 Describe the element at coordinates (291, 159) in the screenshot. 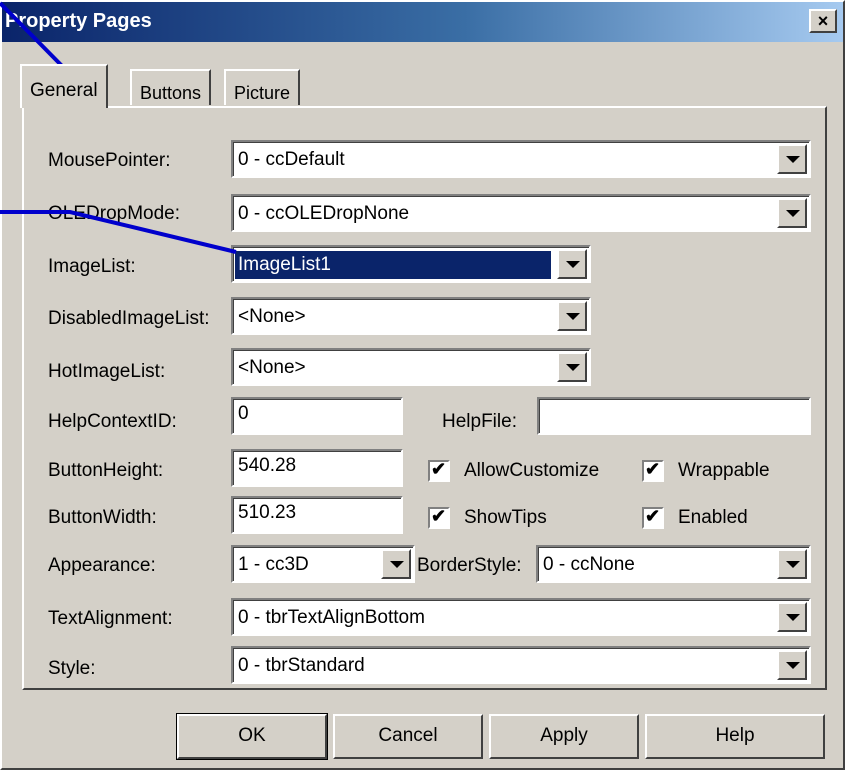

I see `mouse-pointer-value: 0 - ccDefault` at that location.